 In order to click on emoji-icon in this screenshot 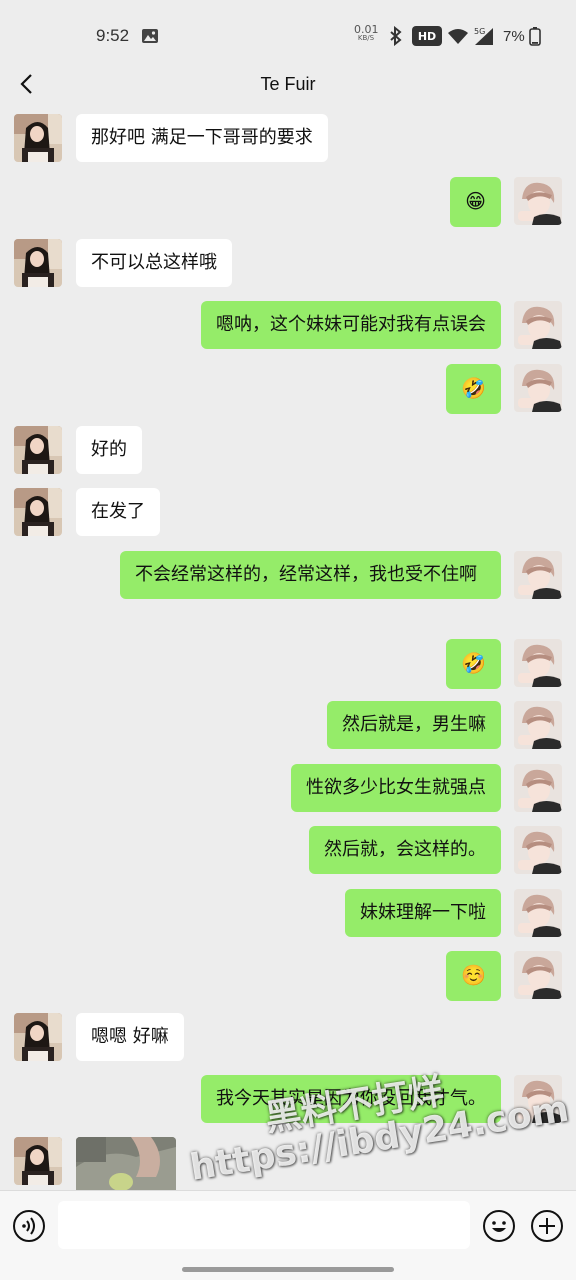, I will do `click(499, 1226)`.